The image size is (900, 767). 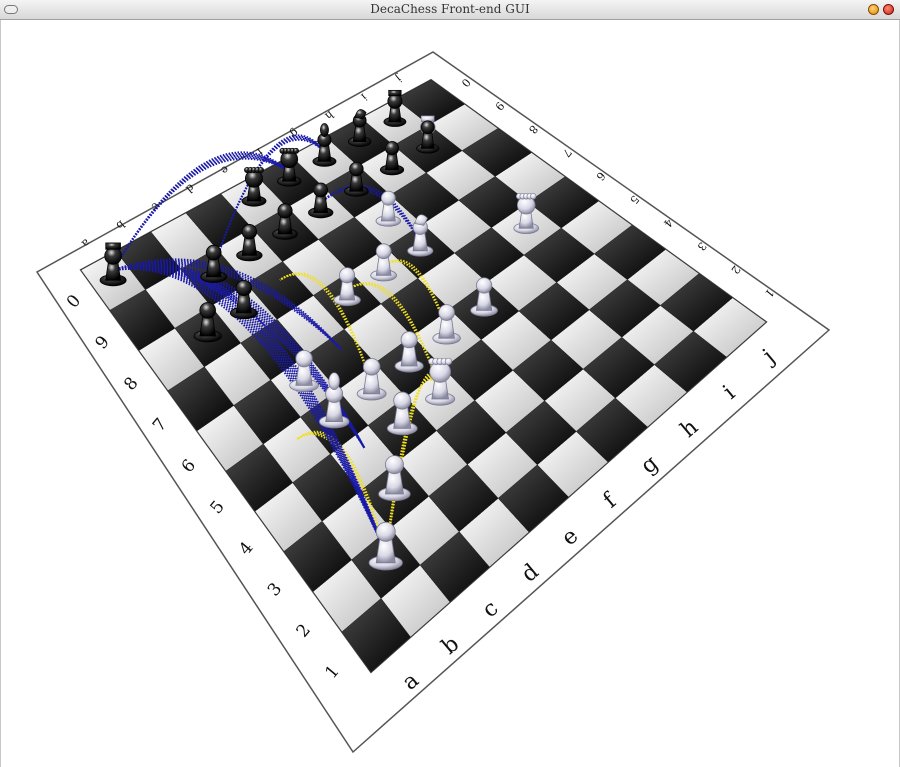 I want to click on window-title: DecaChess Front-end GUI, so click(x=450, y=9).